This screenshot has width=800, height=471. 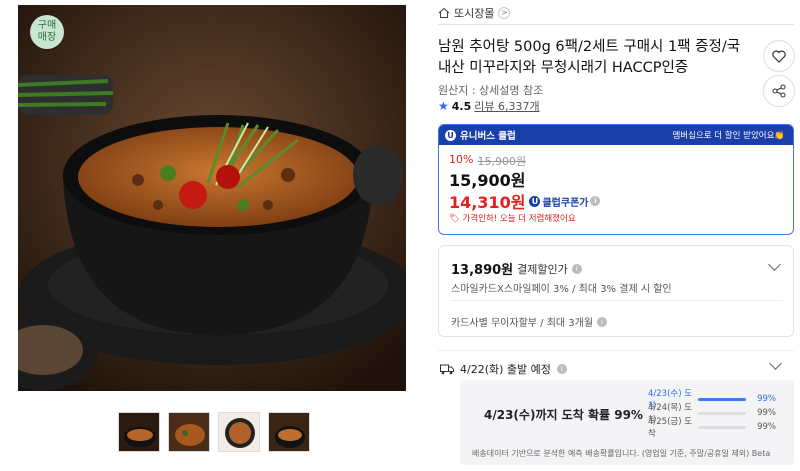 I want to click on coupon-label-text: 클럽쿠폰가, so click(x=565, y=203).